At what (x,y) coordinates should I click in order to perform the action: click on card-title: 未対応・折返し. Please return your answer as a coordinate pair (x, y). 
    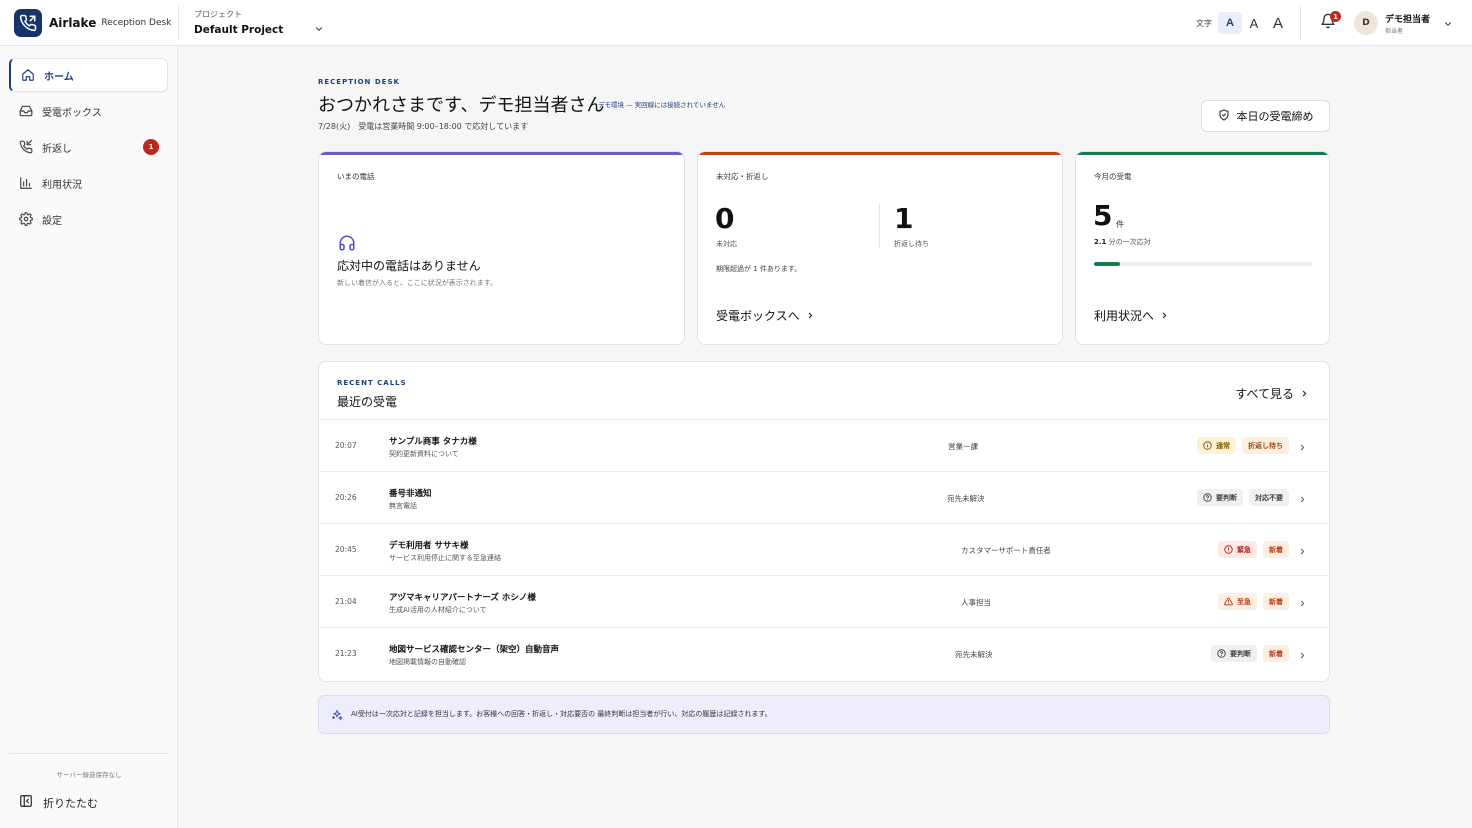
    Looking at the image, I should click on (742, 176).